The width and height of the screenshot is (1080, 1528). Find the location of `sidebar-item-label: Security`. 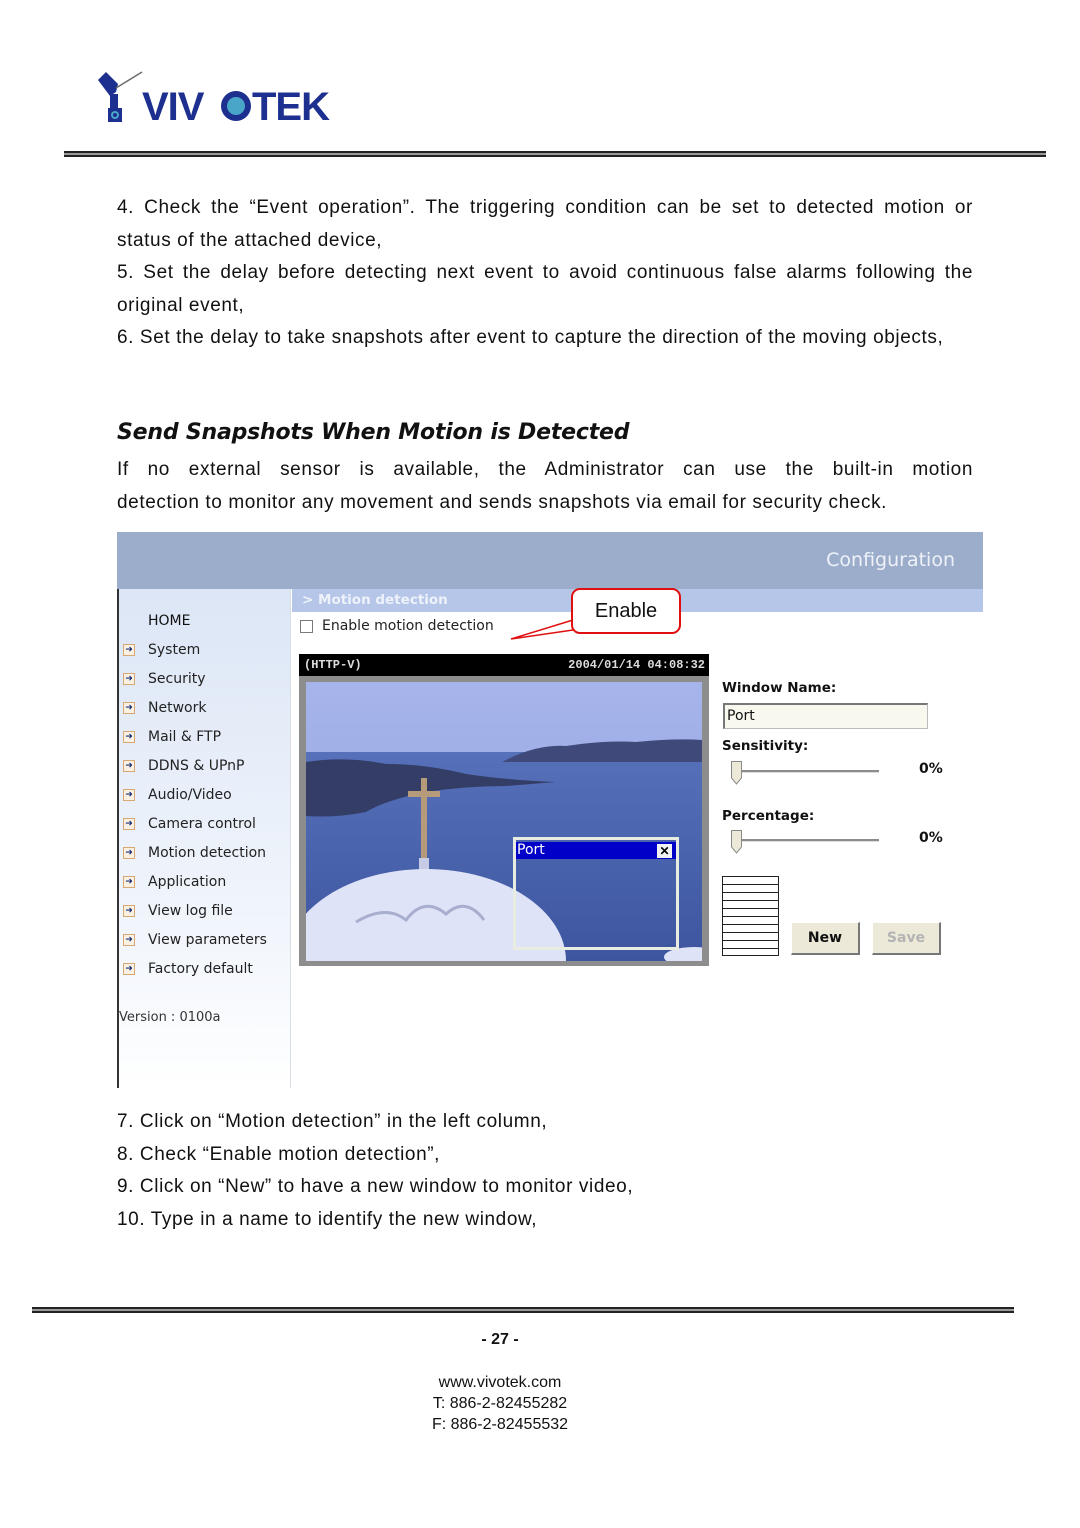

sidebar-item-label: Security is located at coordinates (177, 679).